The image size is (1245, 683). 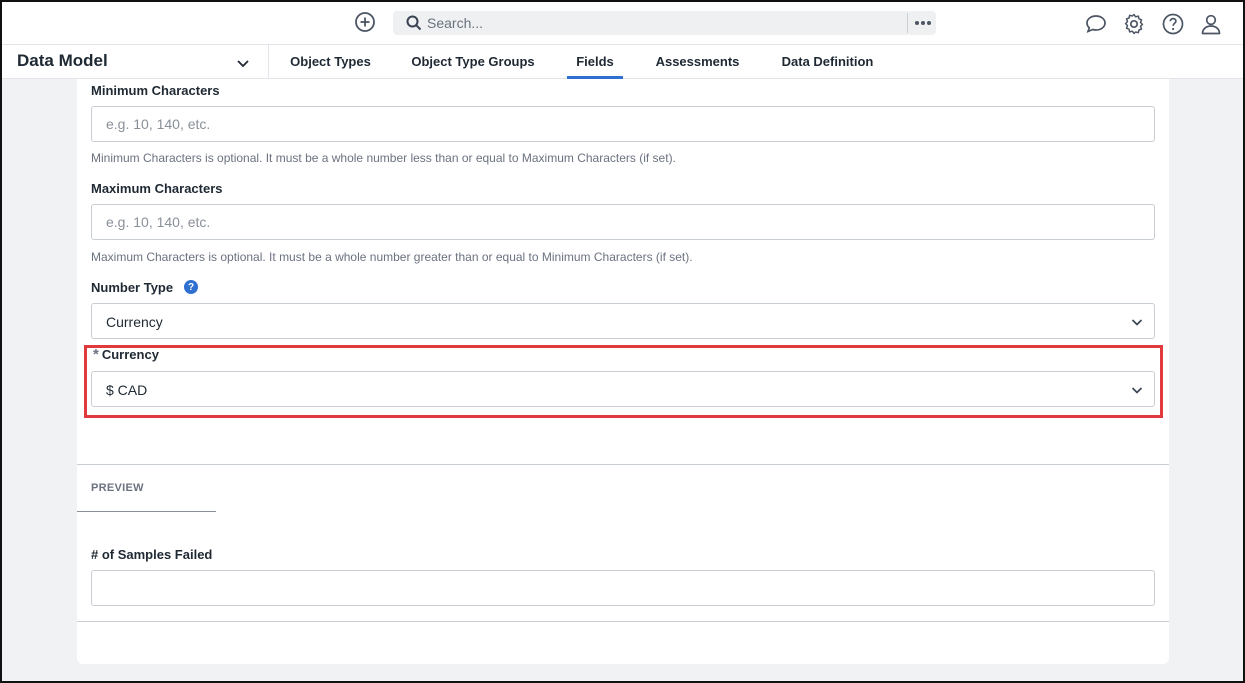 I want to click on gear-icon, so click(x=1134, y=24).